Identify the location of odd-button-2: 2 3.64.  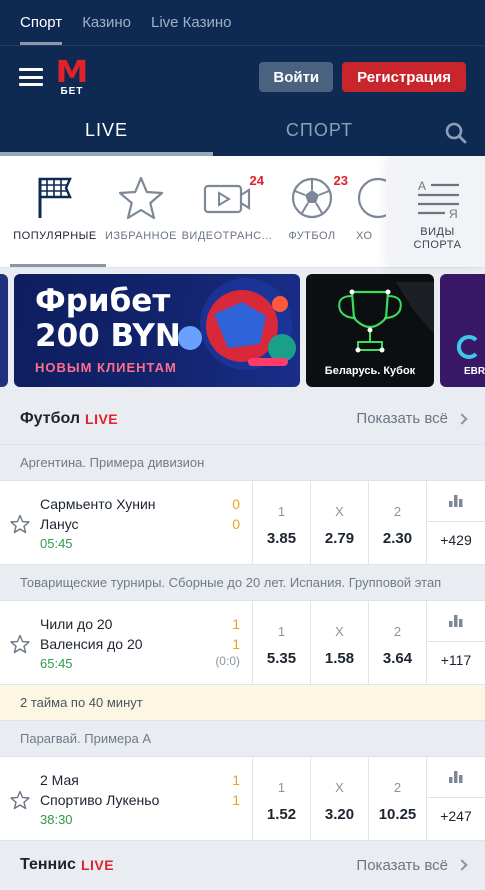
(398, 642).